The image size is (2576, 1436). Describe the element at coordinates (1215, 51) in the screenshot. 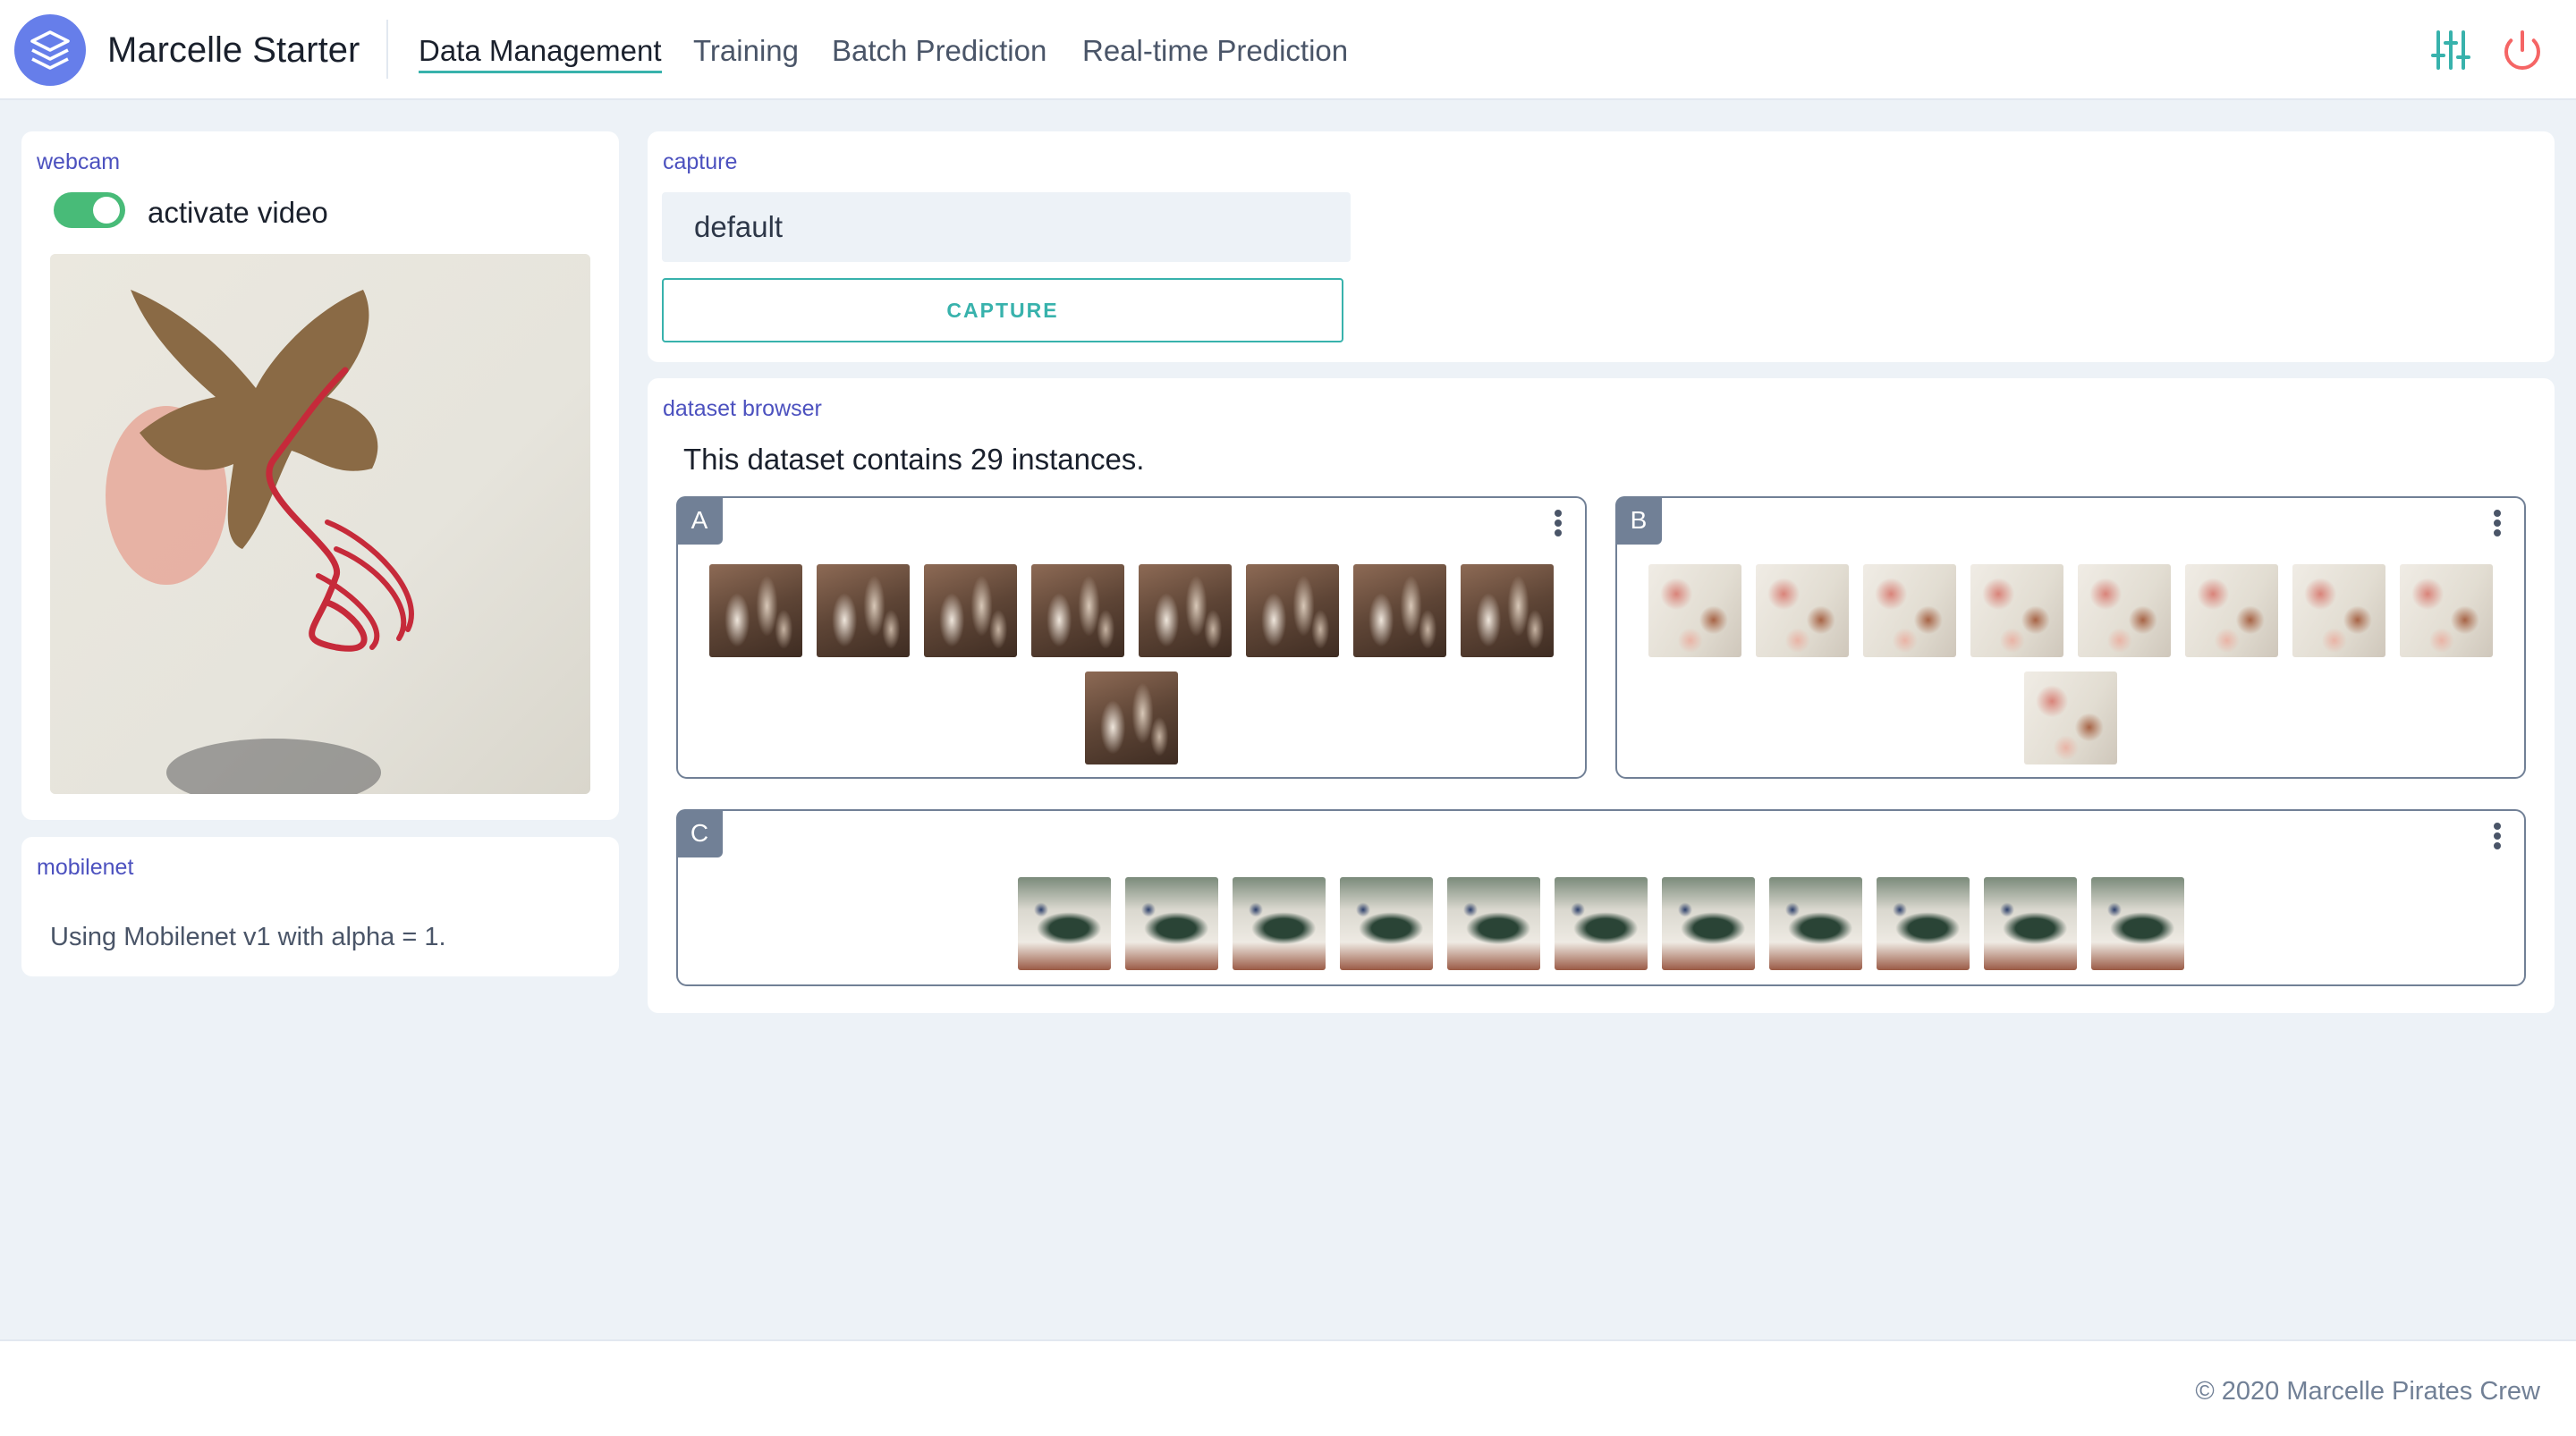

I see `tab-realtime-prediction: Real-time Prediction` at that location.